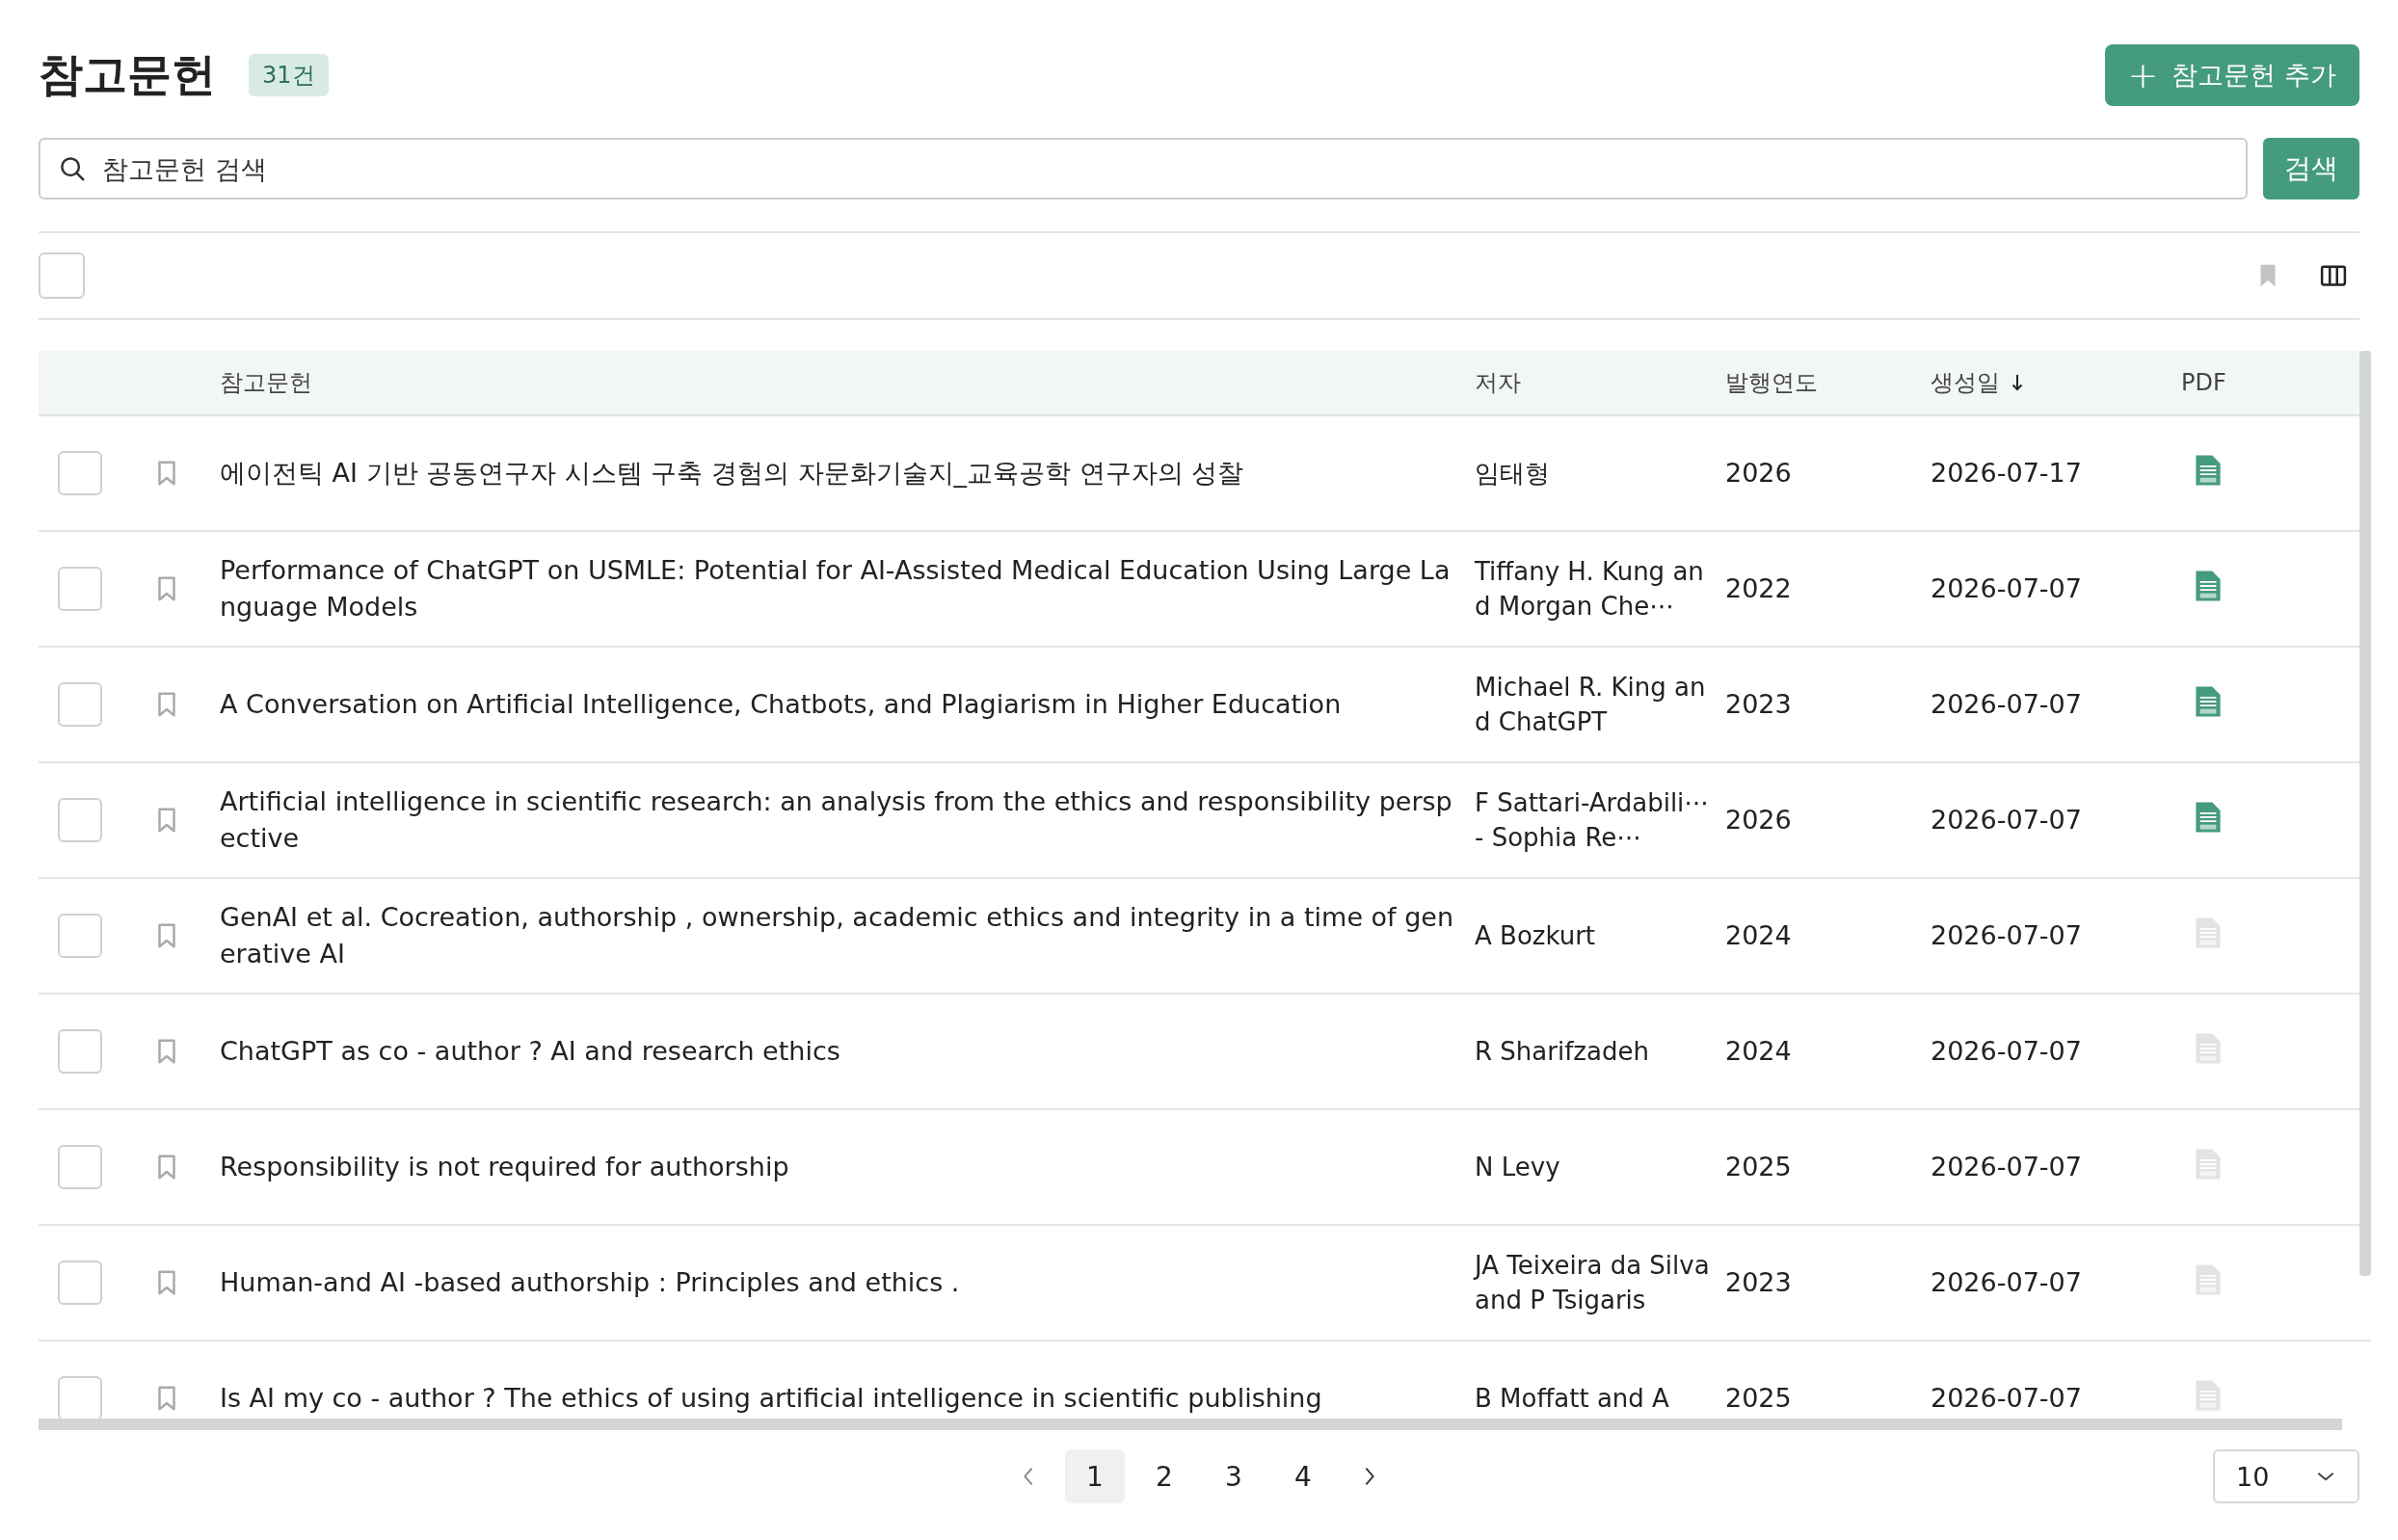  Describe the element at coordinates (1759, 589) in the screenshot. I see `year-cell-text: 2022` at that location.